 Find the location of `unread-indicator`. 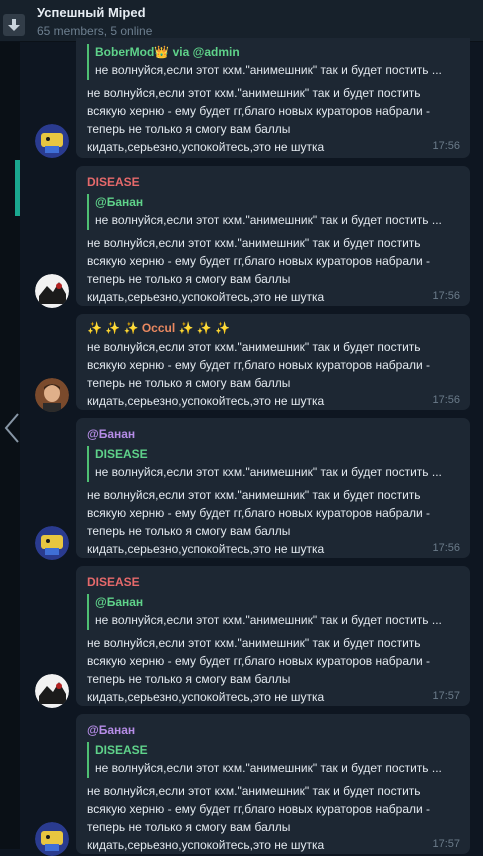

unread-indicator is located at coordinates (17, 188).